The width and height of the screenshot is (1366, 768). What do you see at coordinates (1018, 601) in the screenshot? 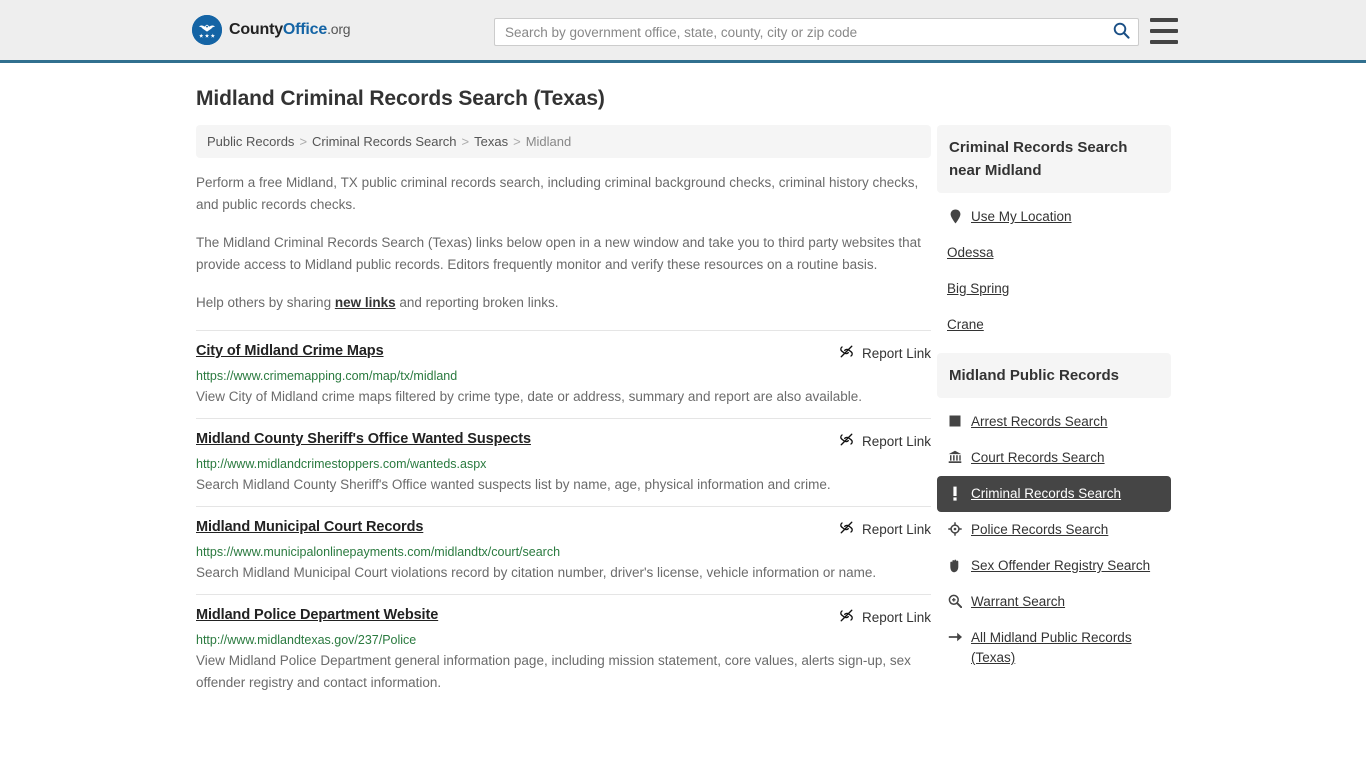
I see `sidebar-item-label: Warrant Search` at bounding box center [1018, 601].